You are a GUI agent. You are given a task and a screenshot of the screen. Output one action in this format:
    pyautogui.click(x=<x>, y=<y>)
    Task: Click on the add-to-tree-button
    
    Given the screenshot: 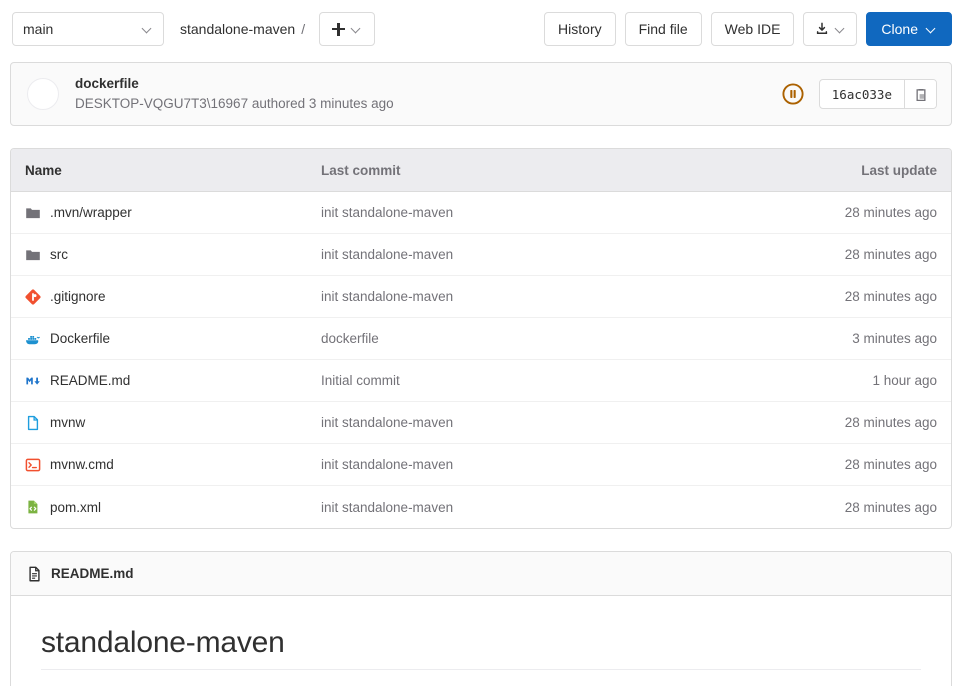 What is the action you would take?
    pyautogui.click(x=347, y=29)
    